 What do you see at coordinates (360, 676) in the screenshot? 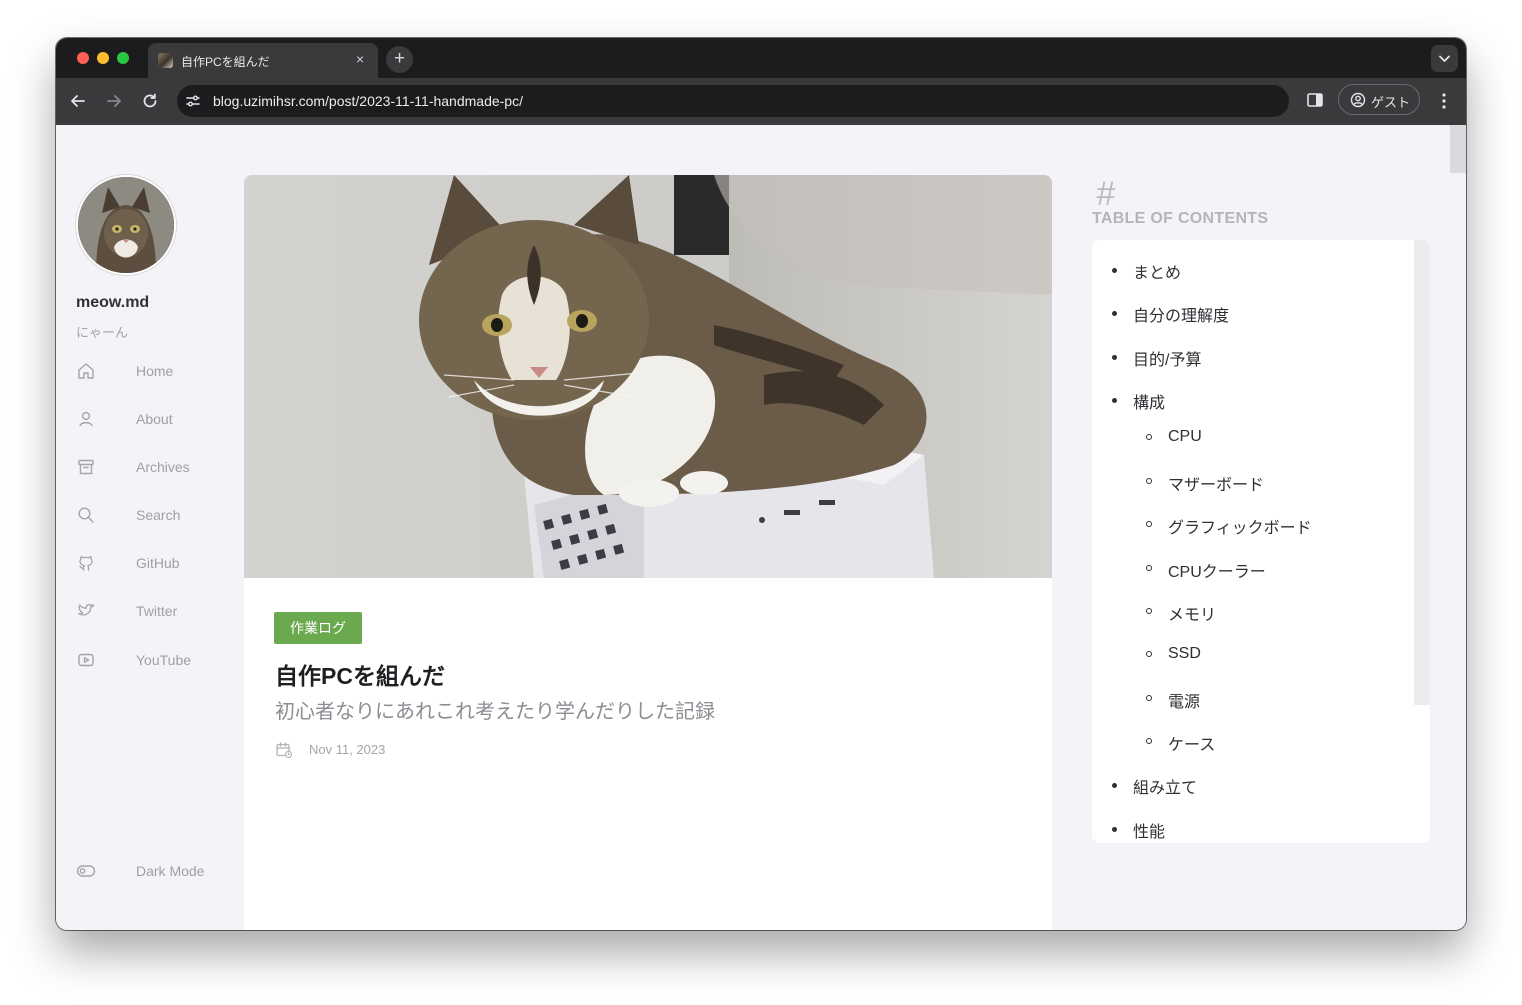
I see `post-title: 自作PCを組んだ` at bounding box center [360, 676].